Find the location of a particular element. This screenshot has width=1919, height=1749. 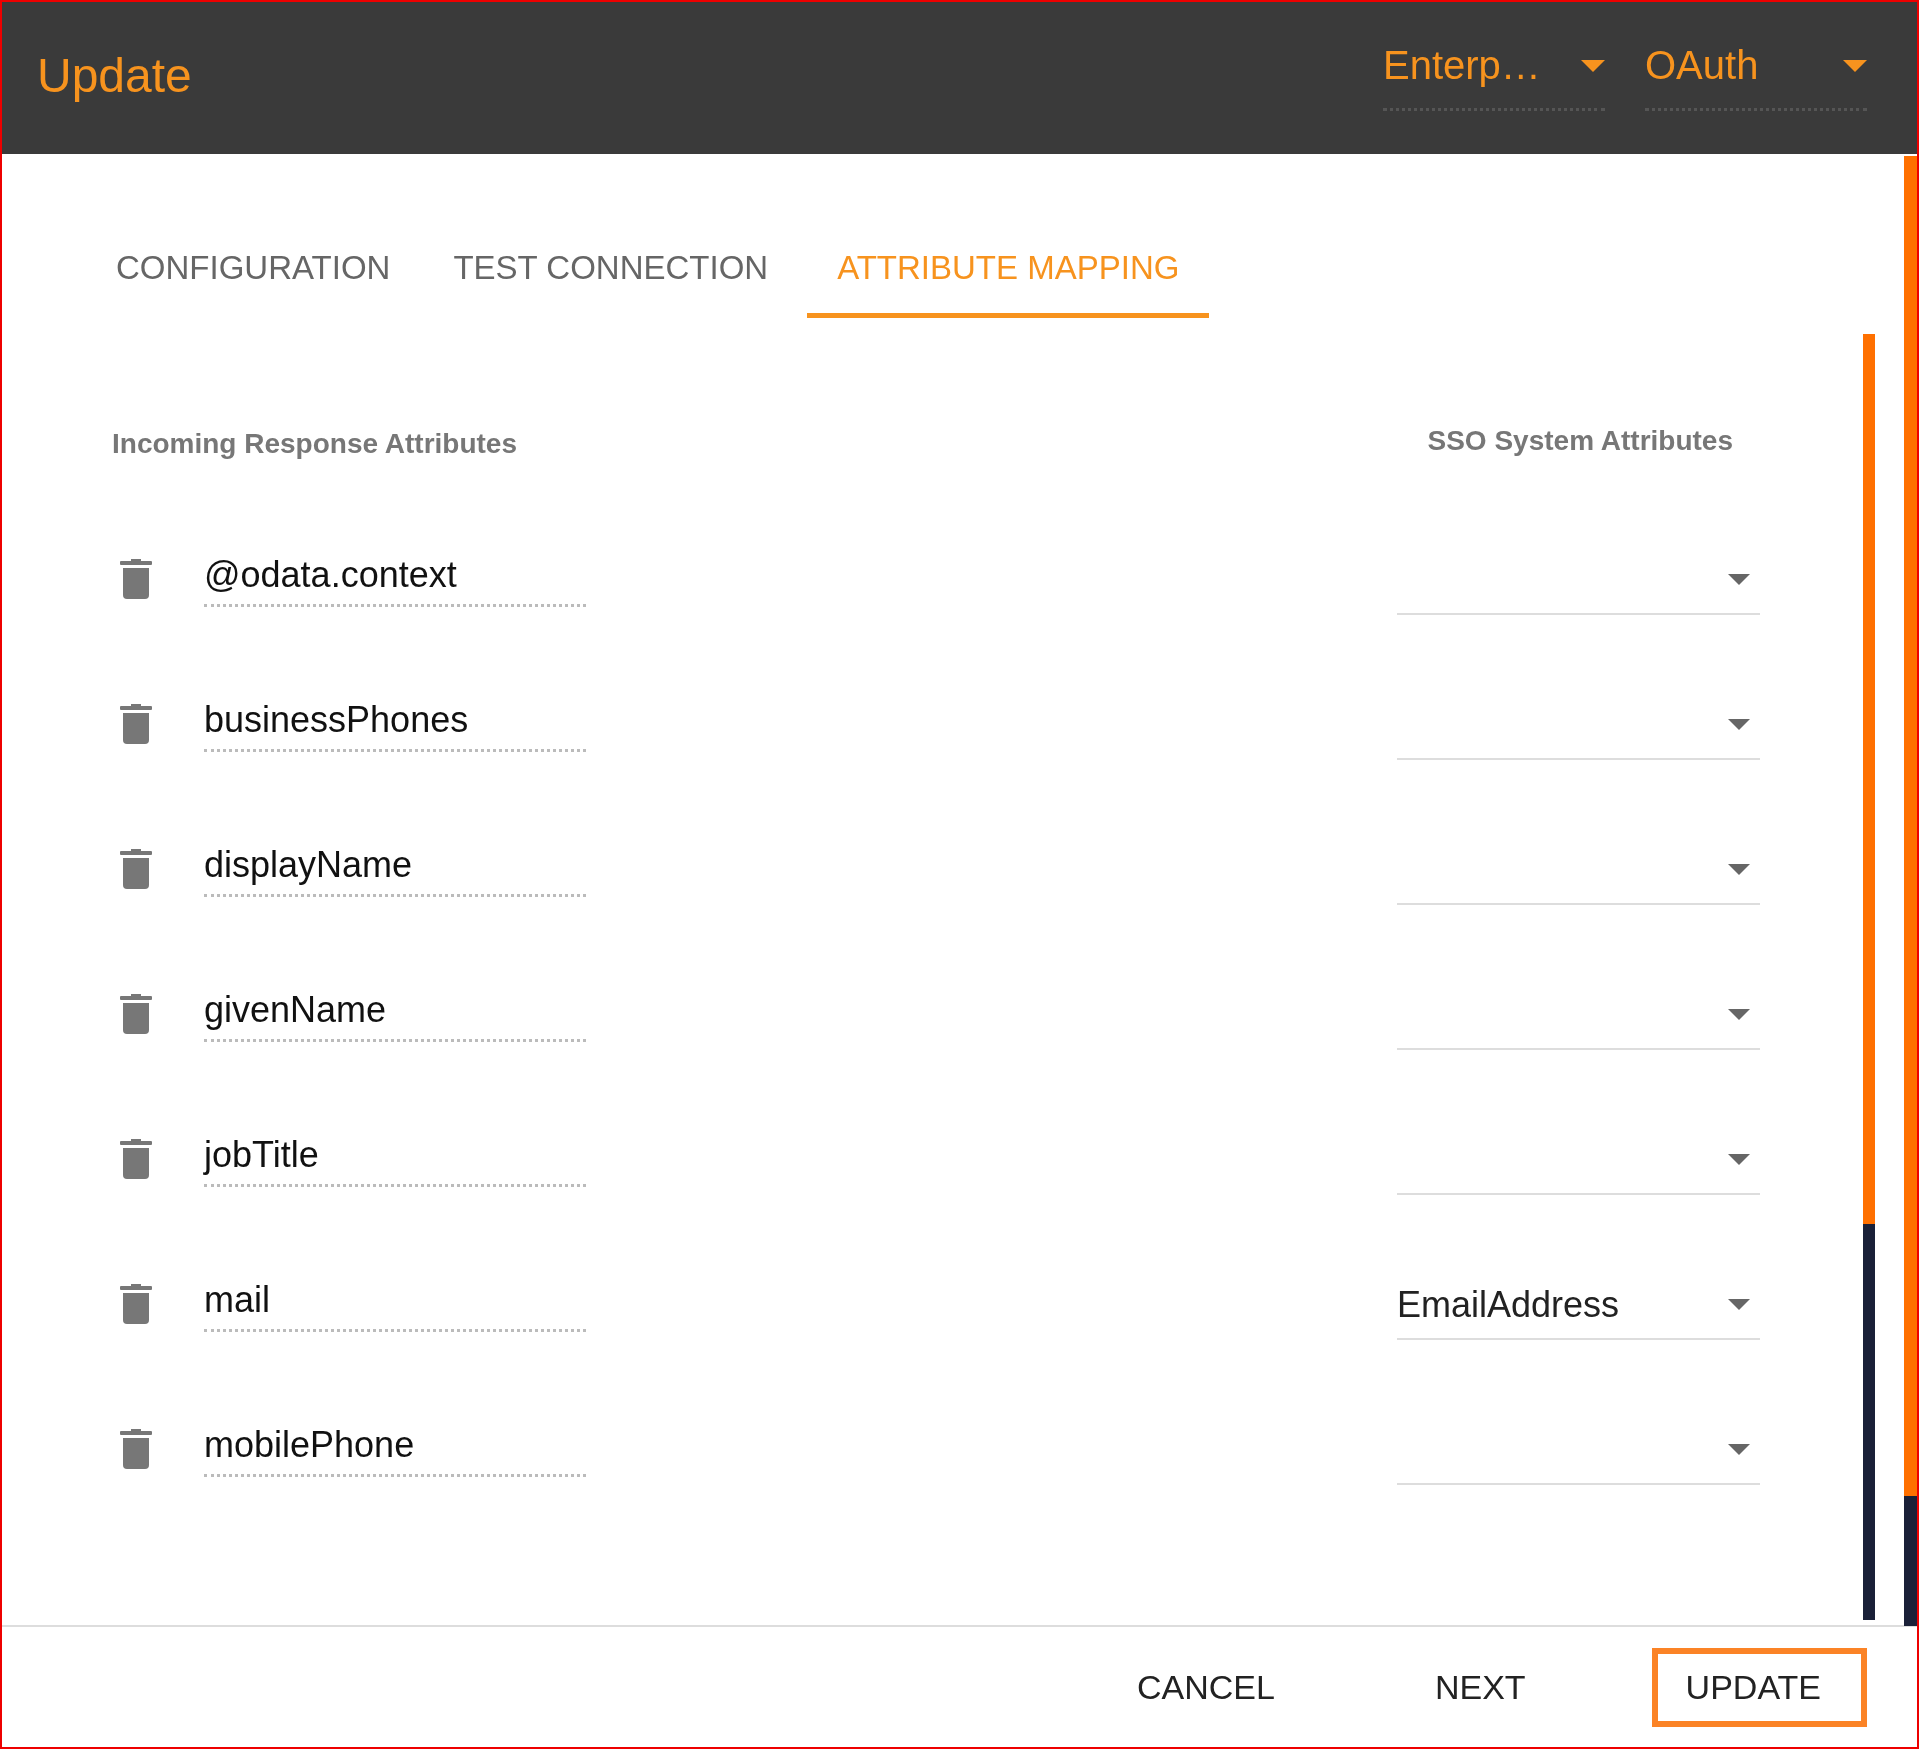

footer-button: NEXT is located at coordinates (1486, 1687).